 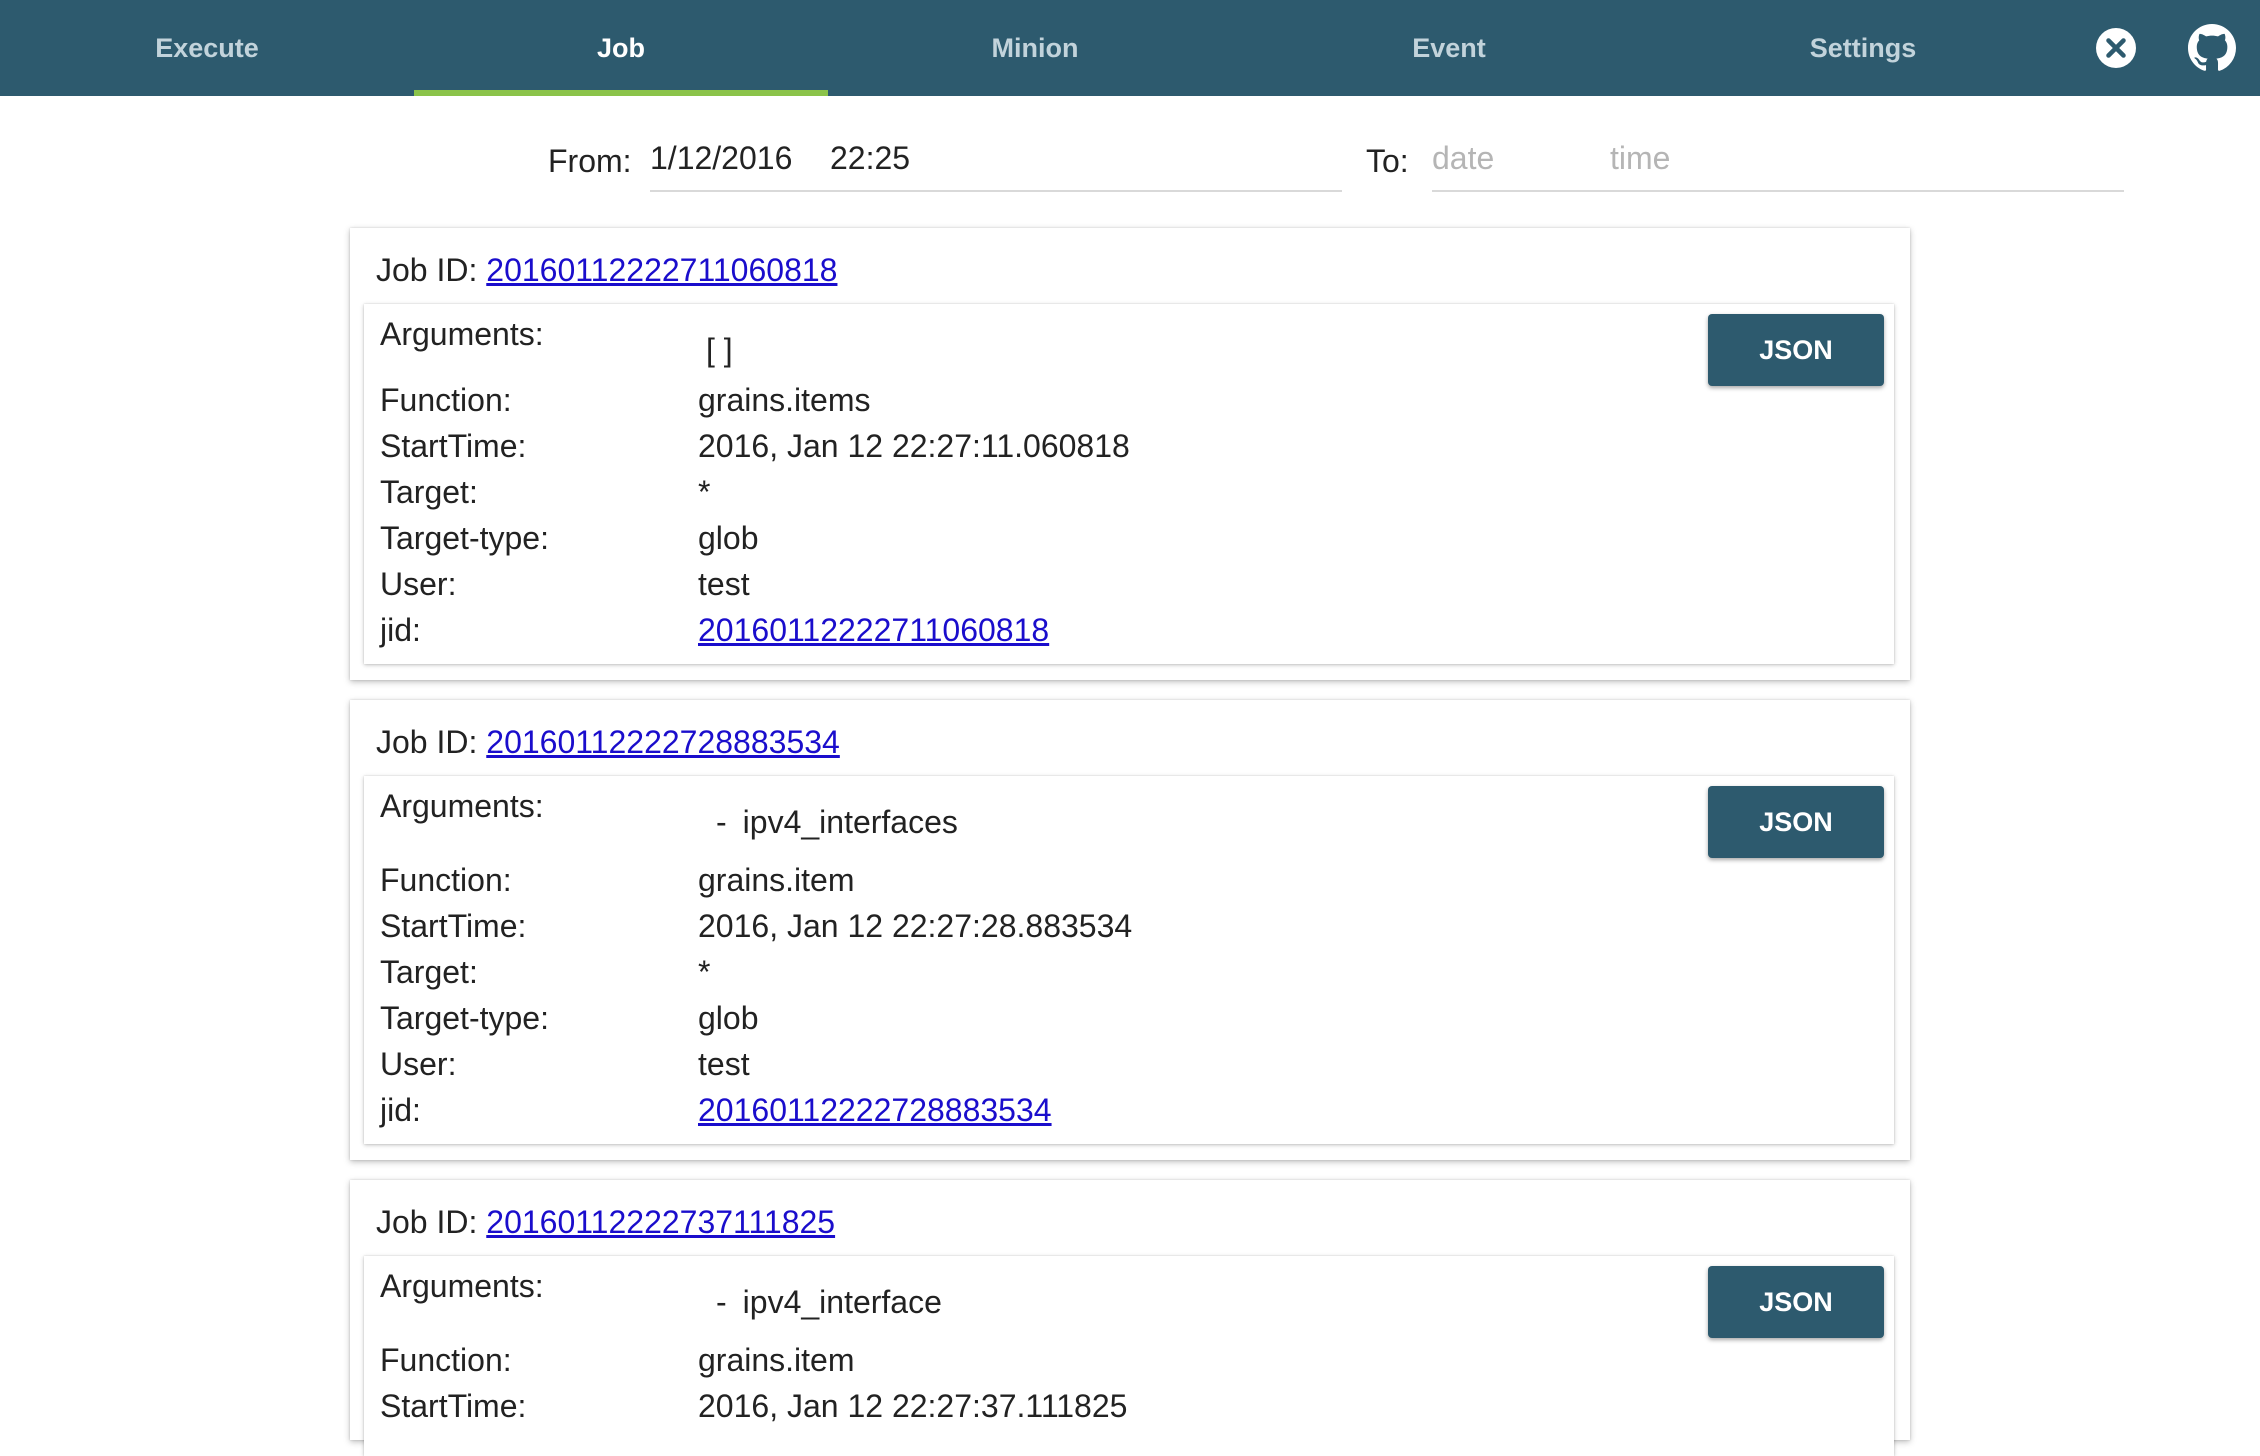 I want to click on jid-link: 20160112222711060818, so click(x=873, y=630).